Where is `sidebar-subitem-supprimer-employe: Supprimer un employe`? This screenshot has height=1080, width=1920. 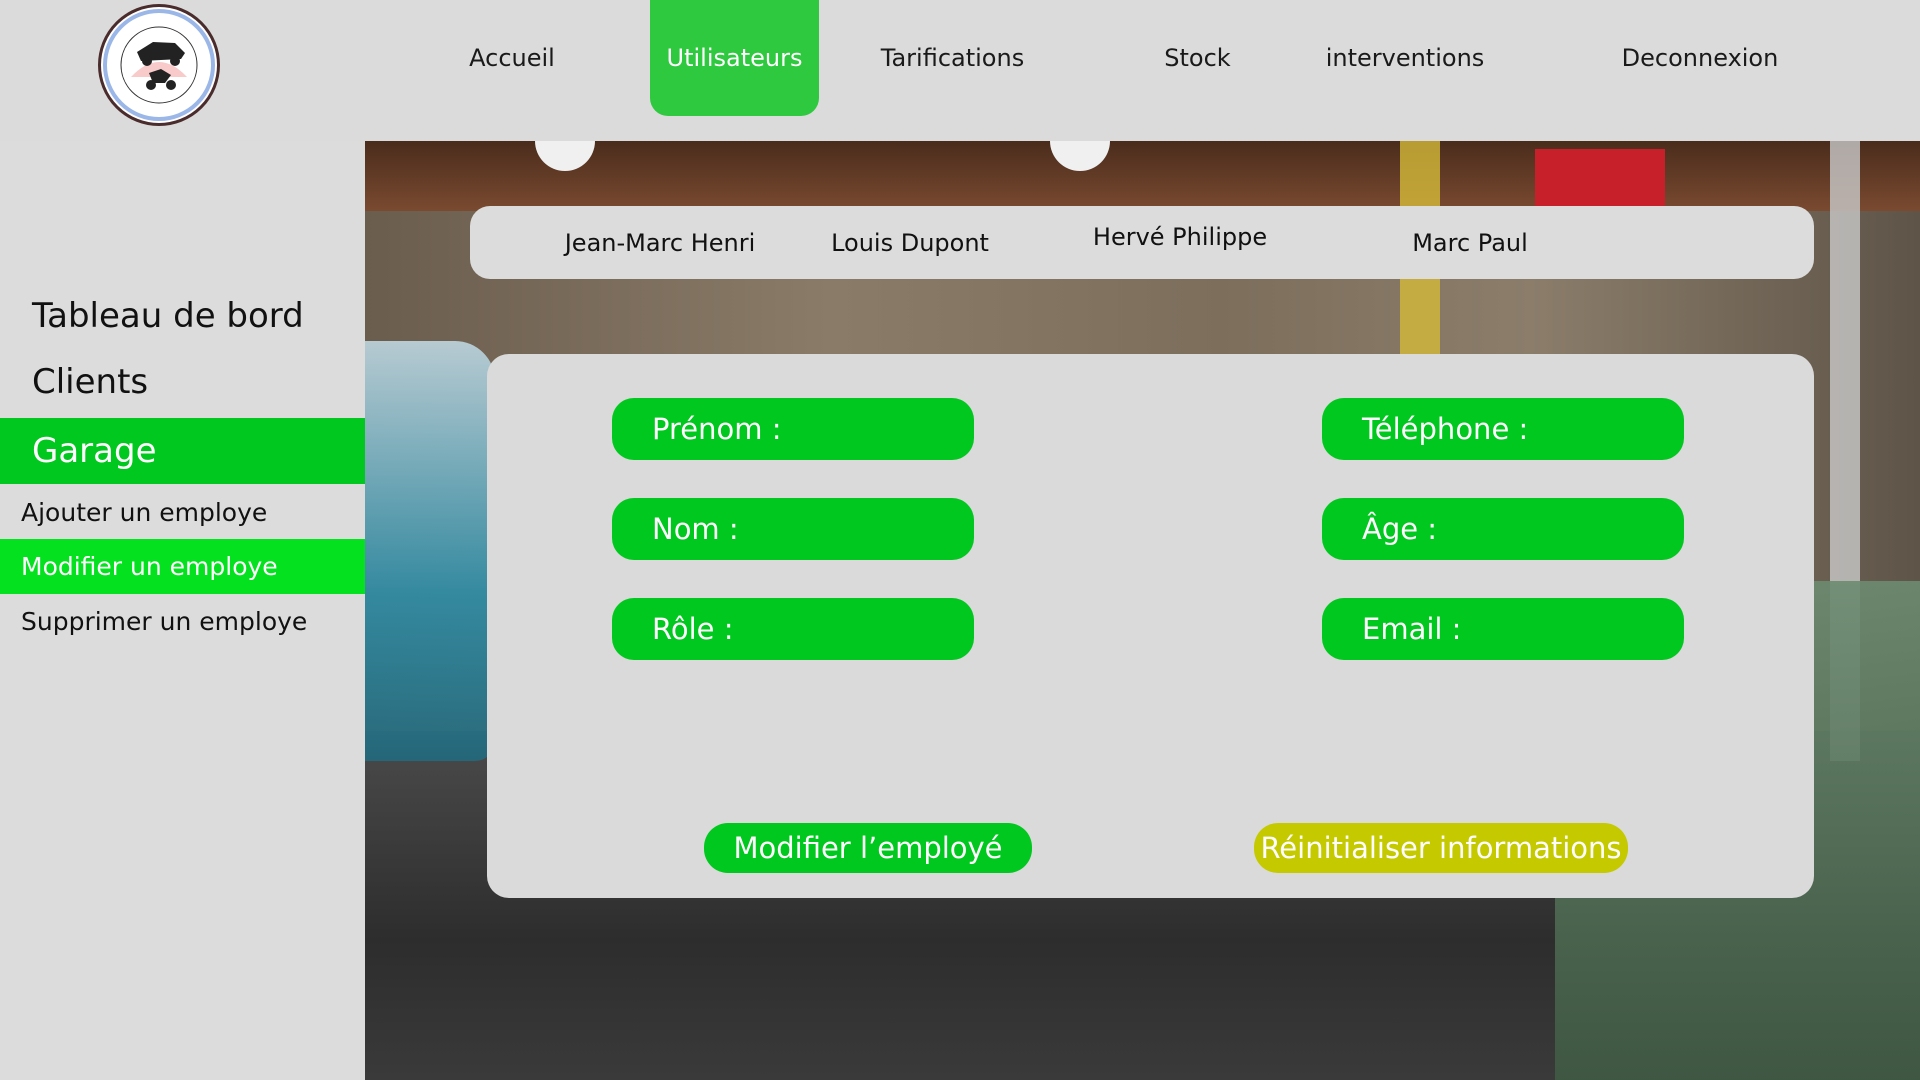
sidebar-subitem-supprimer-employe: Supprimer un employe is located at coordinates (182, 621).